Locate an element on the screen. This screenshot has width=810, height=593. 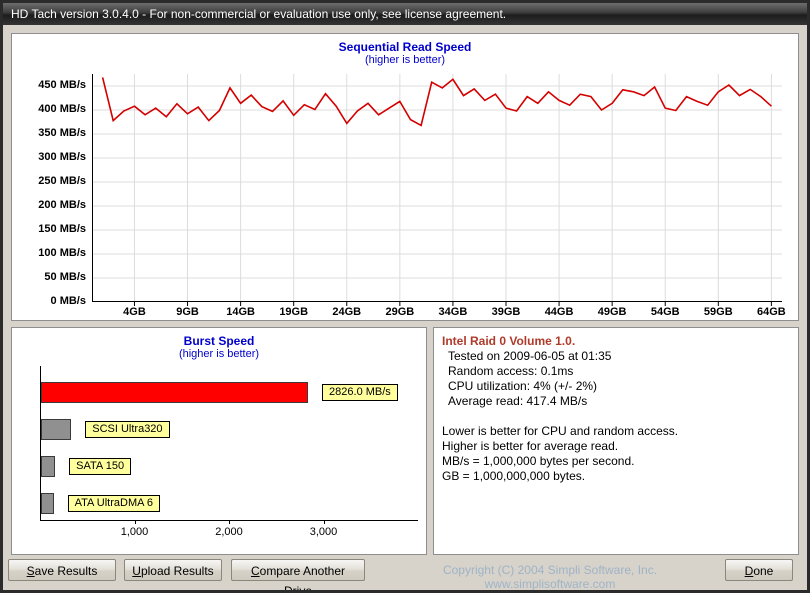
y-axis-label: 350 MB/s is located at coordinates (62, 133).